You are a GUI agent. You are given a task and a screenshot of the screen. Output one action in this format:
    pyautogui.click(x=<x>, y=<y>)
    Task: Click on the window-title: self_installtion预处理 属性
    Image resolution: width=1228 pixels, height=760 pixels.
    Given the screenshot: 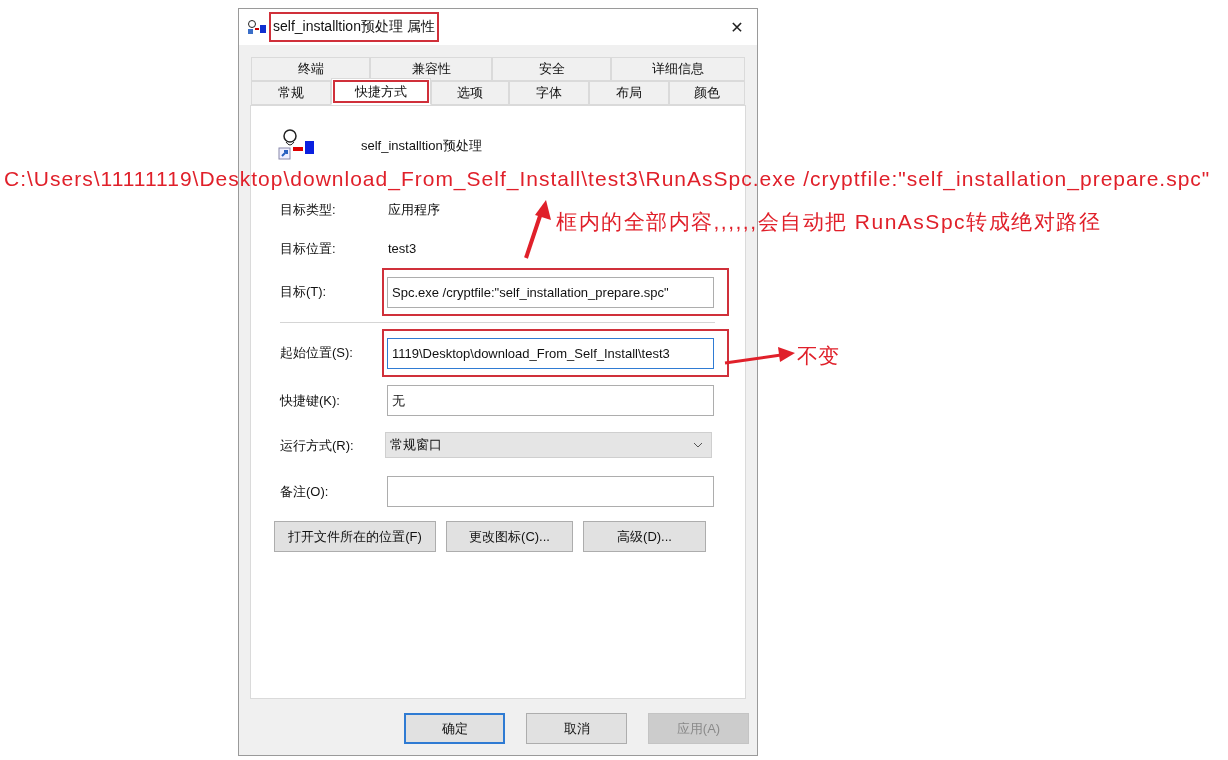 What is the action you would take?
    pyautogui.click(x=354, y=27)
    